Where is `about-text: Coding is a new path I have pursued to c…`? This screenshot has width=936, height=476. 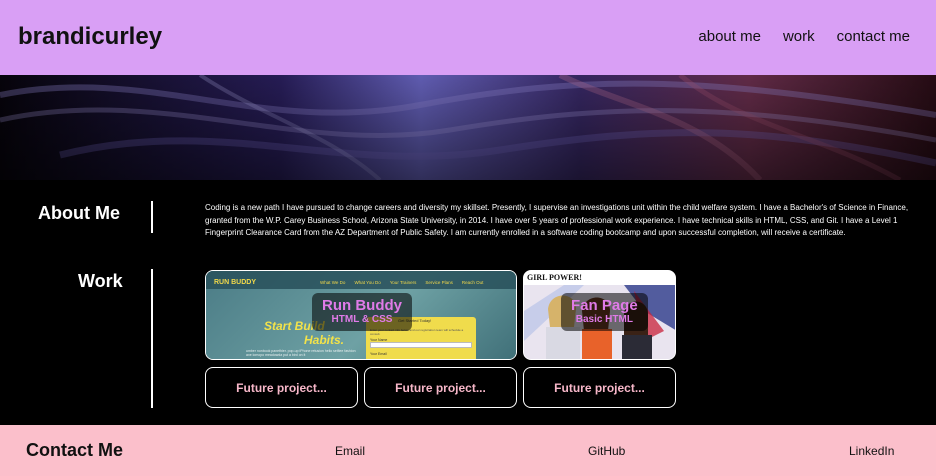 about-text: Coding is a new path I have pursued to c… is located at coordinates (557, 220).